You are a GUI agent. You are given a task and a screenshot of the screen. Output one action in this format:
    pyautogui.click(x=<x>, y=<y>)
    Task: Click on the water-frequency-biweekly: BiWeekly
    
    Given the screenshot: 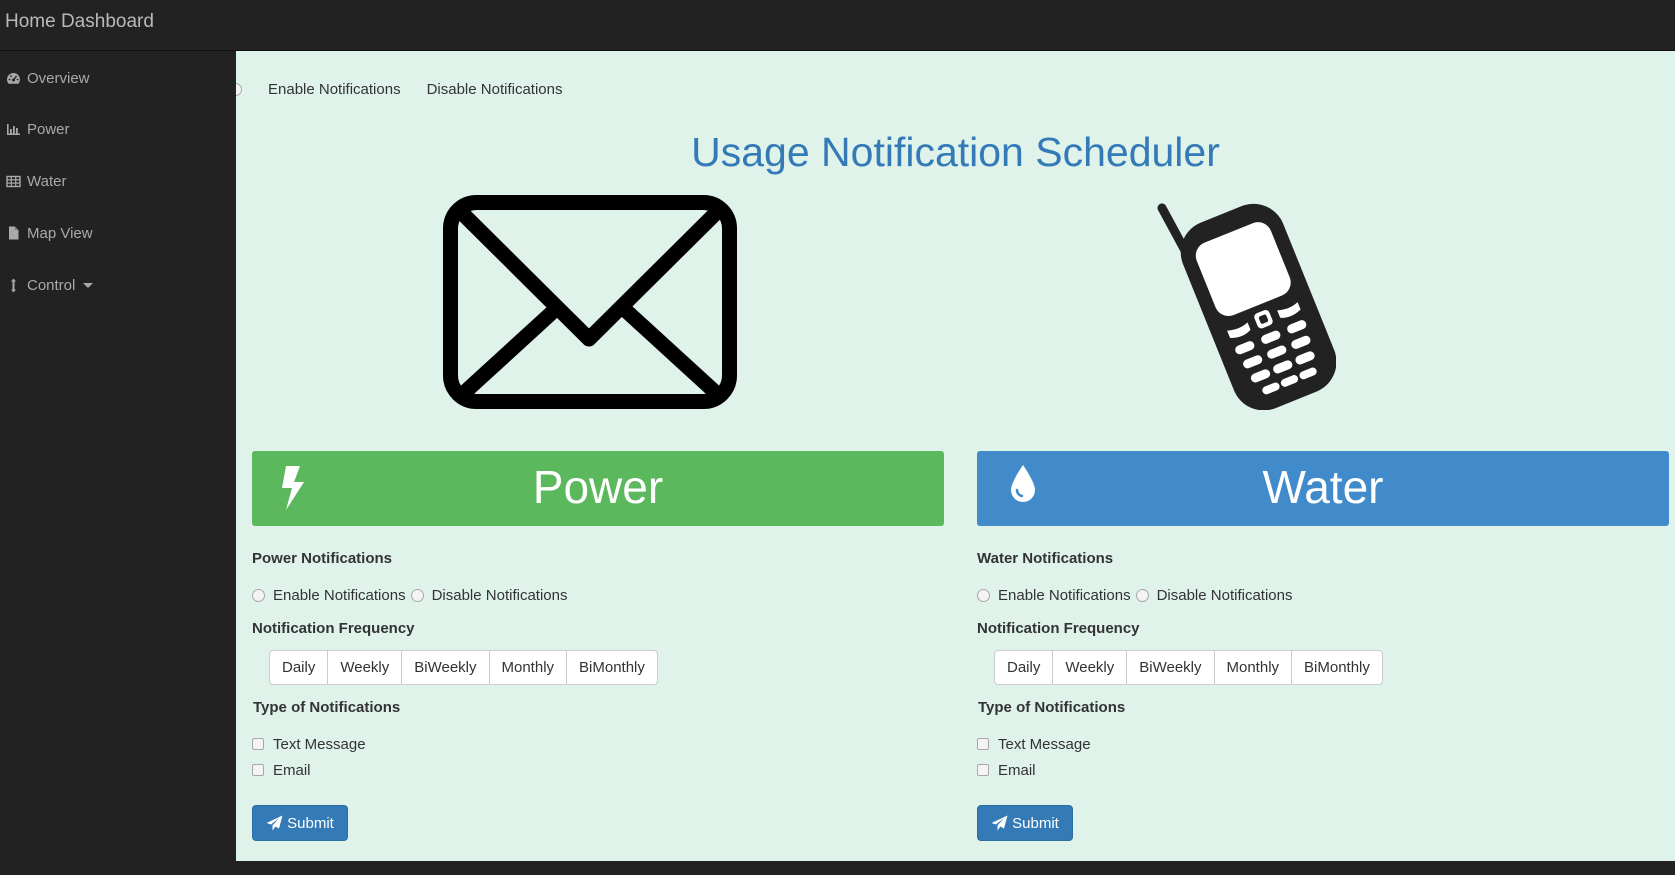 What is the action you would take?
    pyautogui.click(x=1171, y=667)
    